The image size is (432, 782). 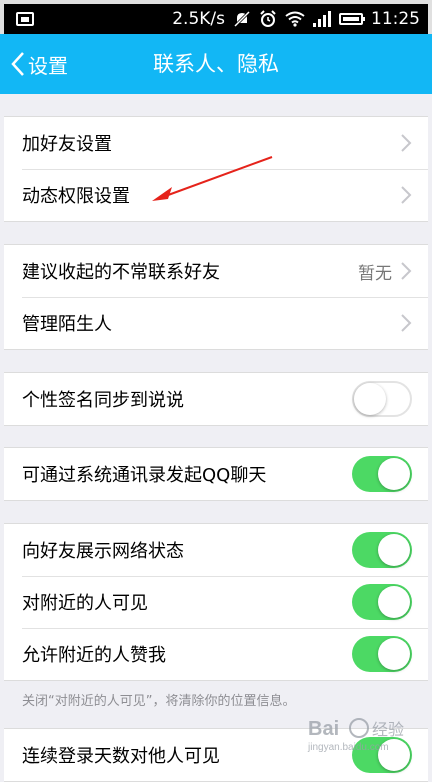 I want to click on wifi-icon, so click(x=295, y=19).